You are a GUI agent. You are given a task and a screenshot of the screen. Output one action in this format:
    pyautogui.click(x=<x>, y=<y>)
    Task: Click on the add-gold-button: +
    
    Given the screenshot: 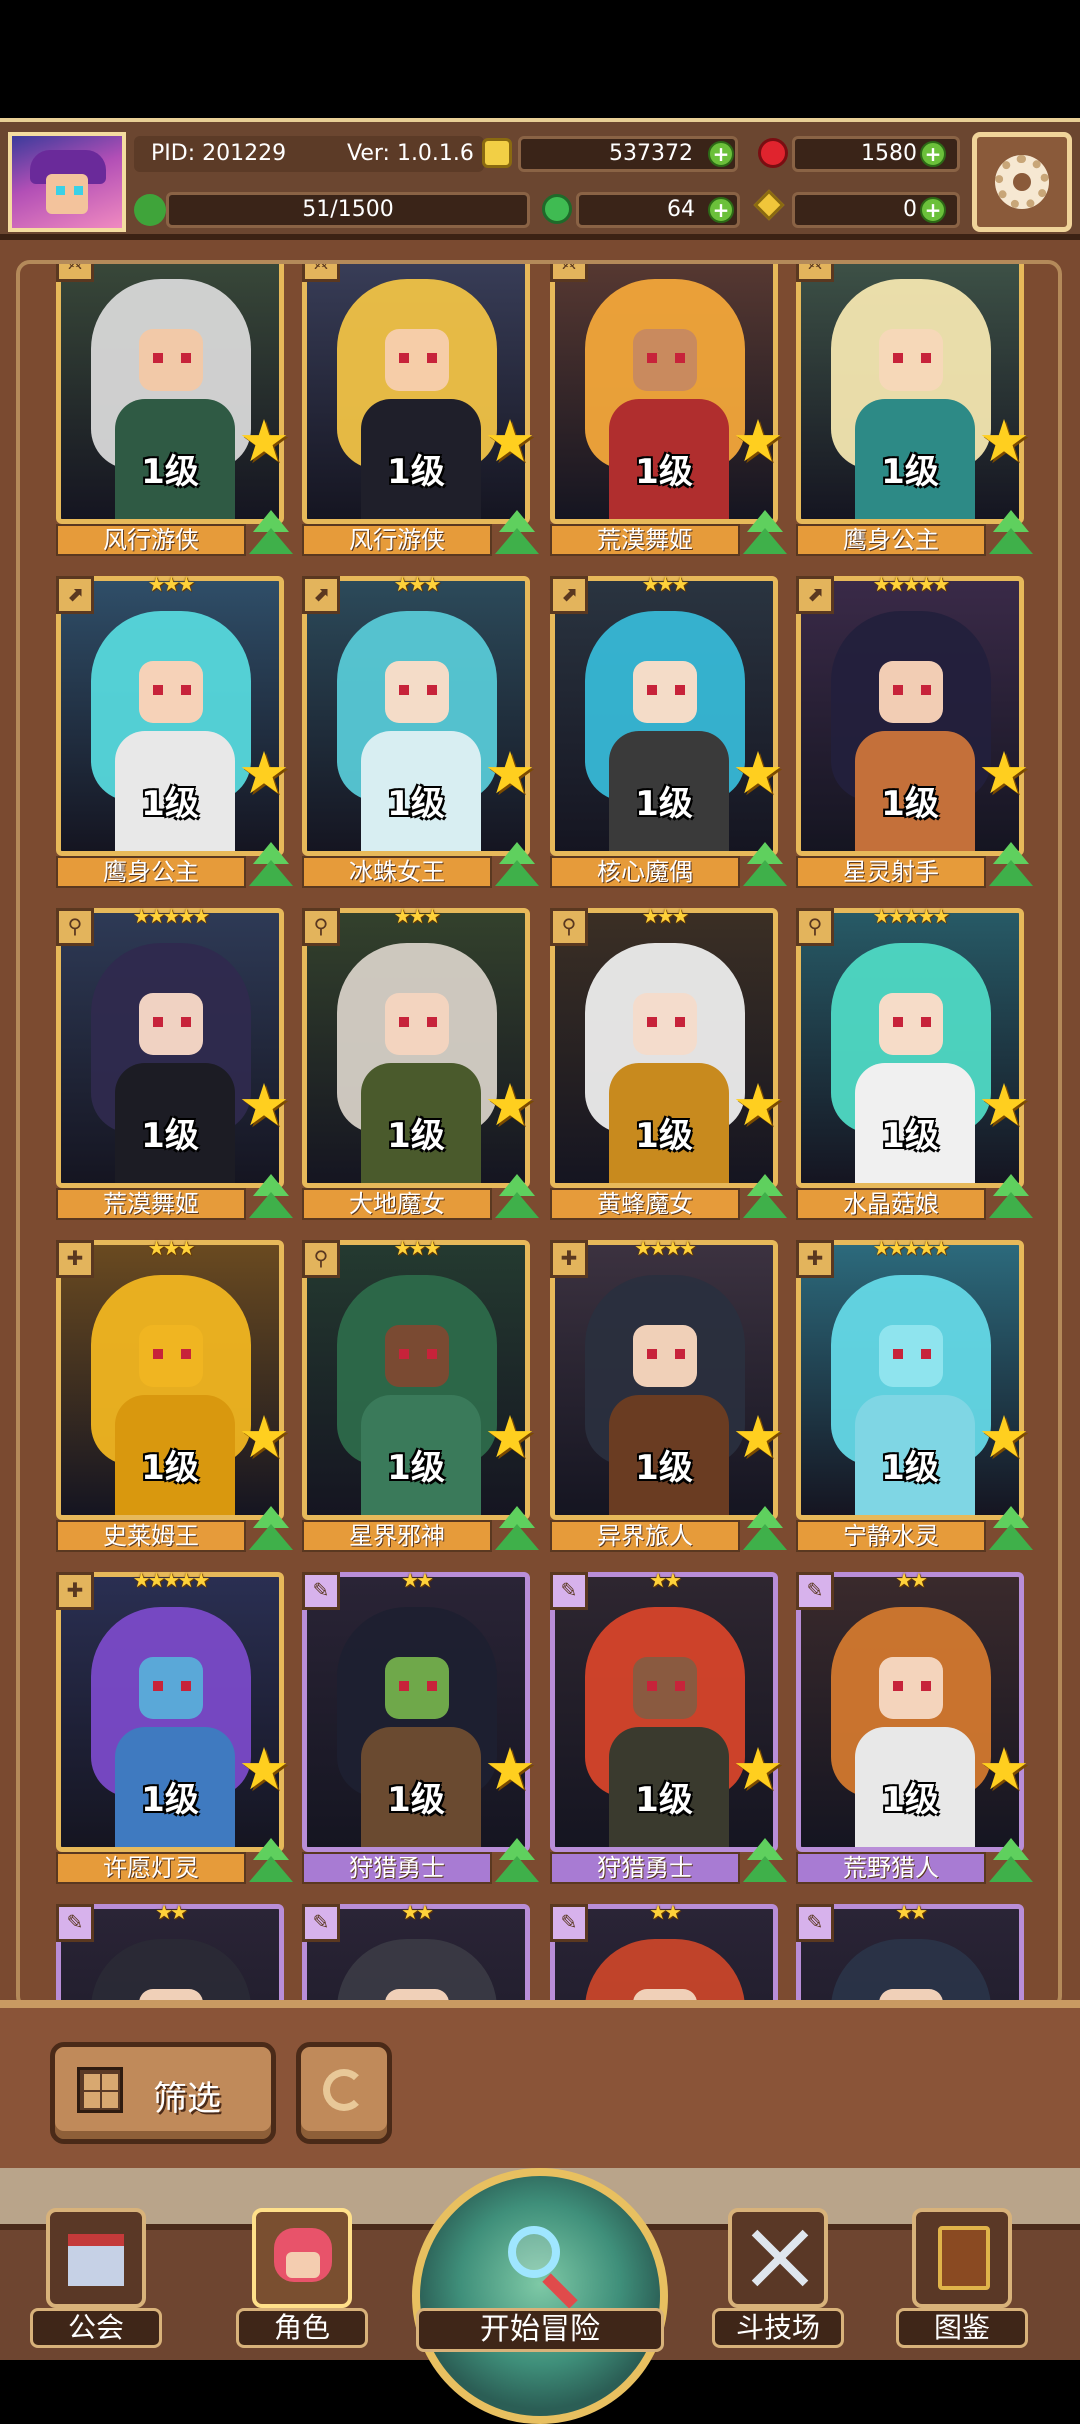 What is the action you would take?
    pyautogui.click(x=721, y=154)
    